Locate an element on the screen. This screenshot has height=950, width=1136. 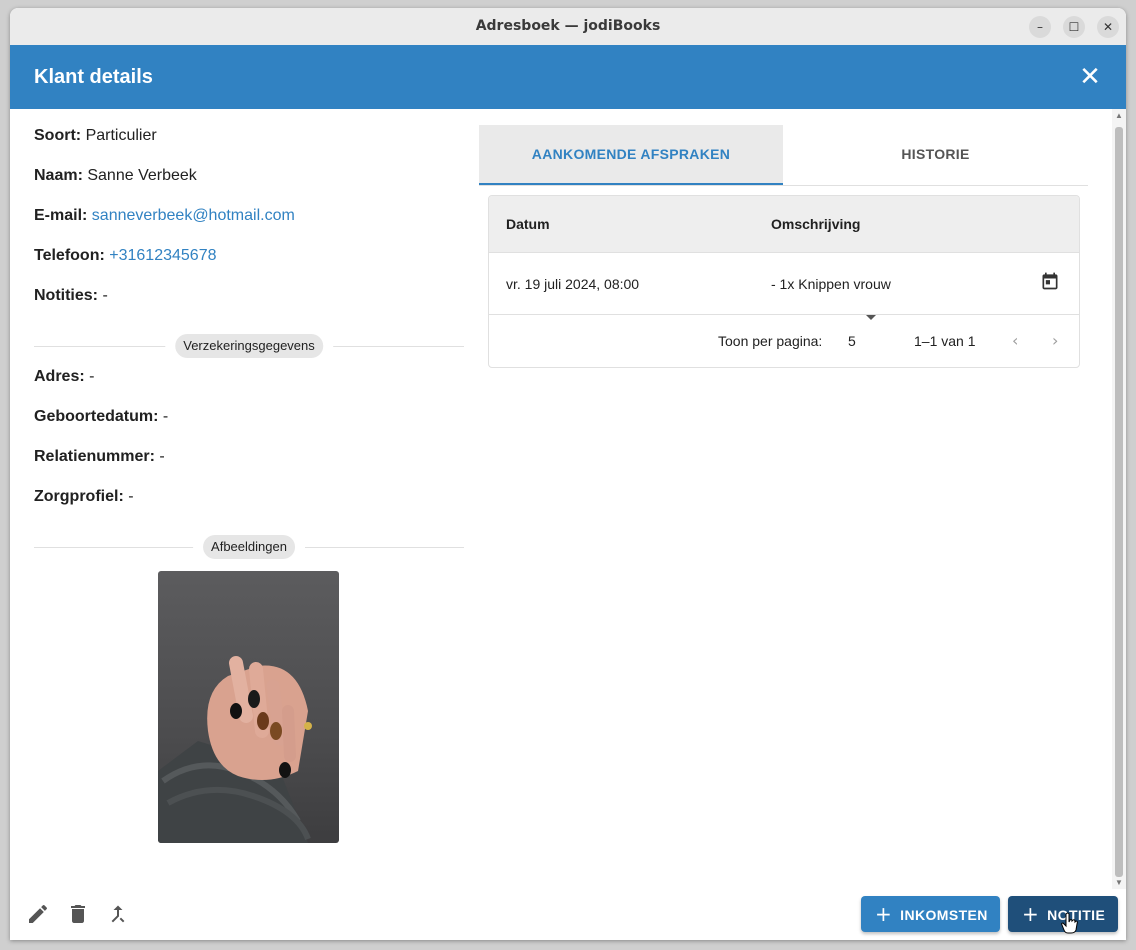
rows-per-page-label: Toon per pagina: is located at coordinates (770, 341).